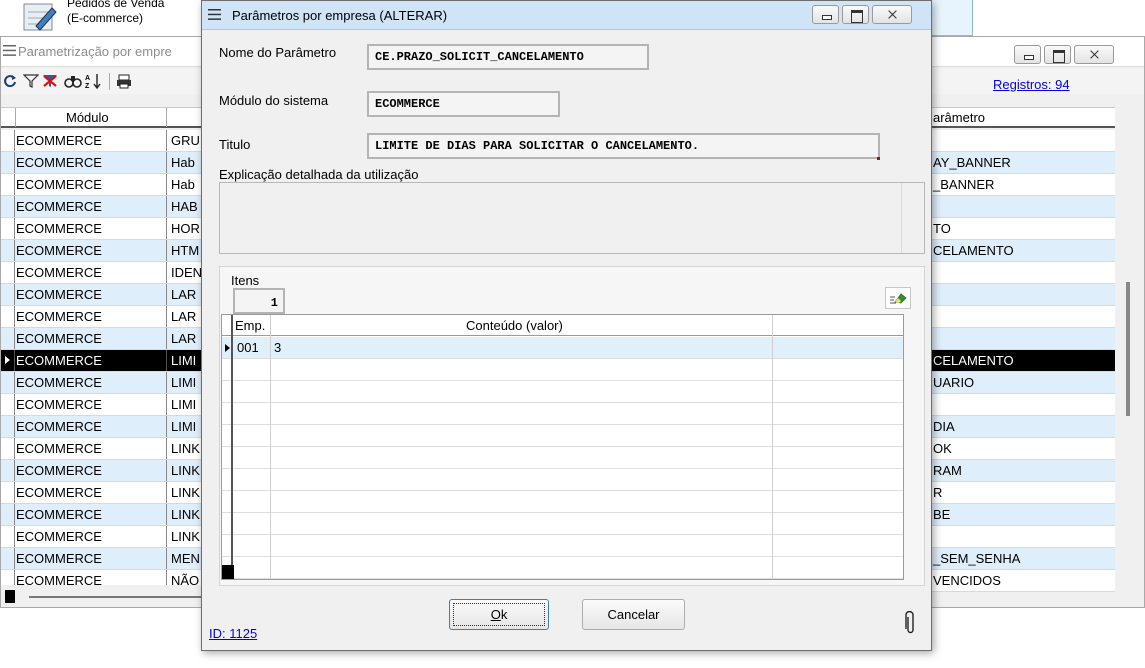 Image resolution: width=1145 pixels, height=668 pixels. Describe the element at coordinates (514, 325) in the screenshot. I see `column-header-conteudo: Conteúdo (valor)` at that location.